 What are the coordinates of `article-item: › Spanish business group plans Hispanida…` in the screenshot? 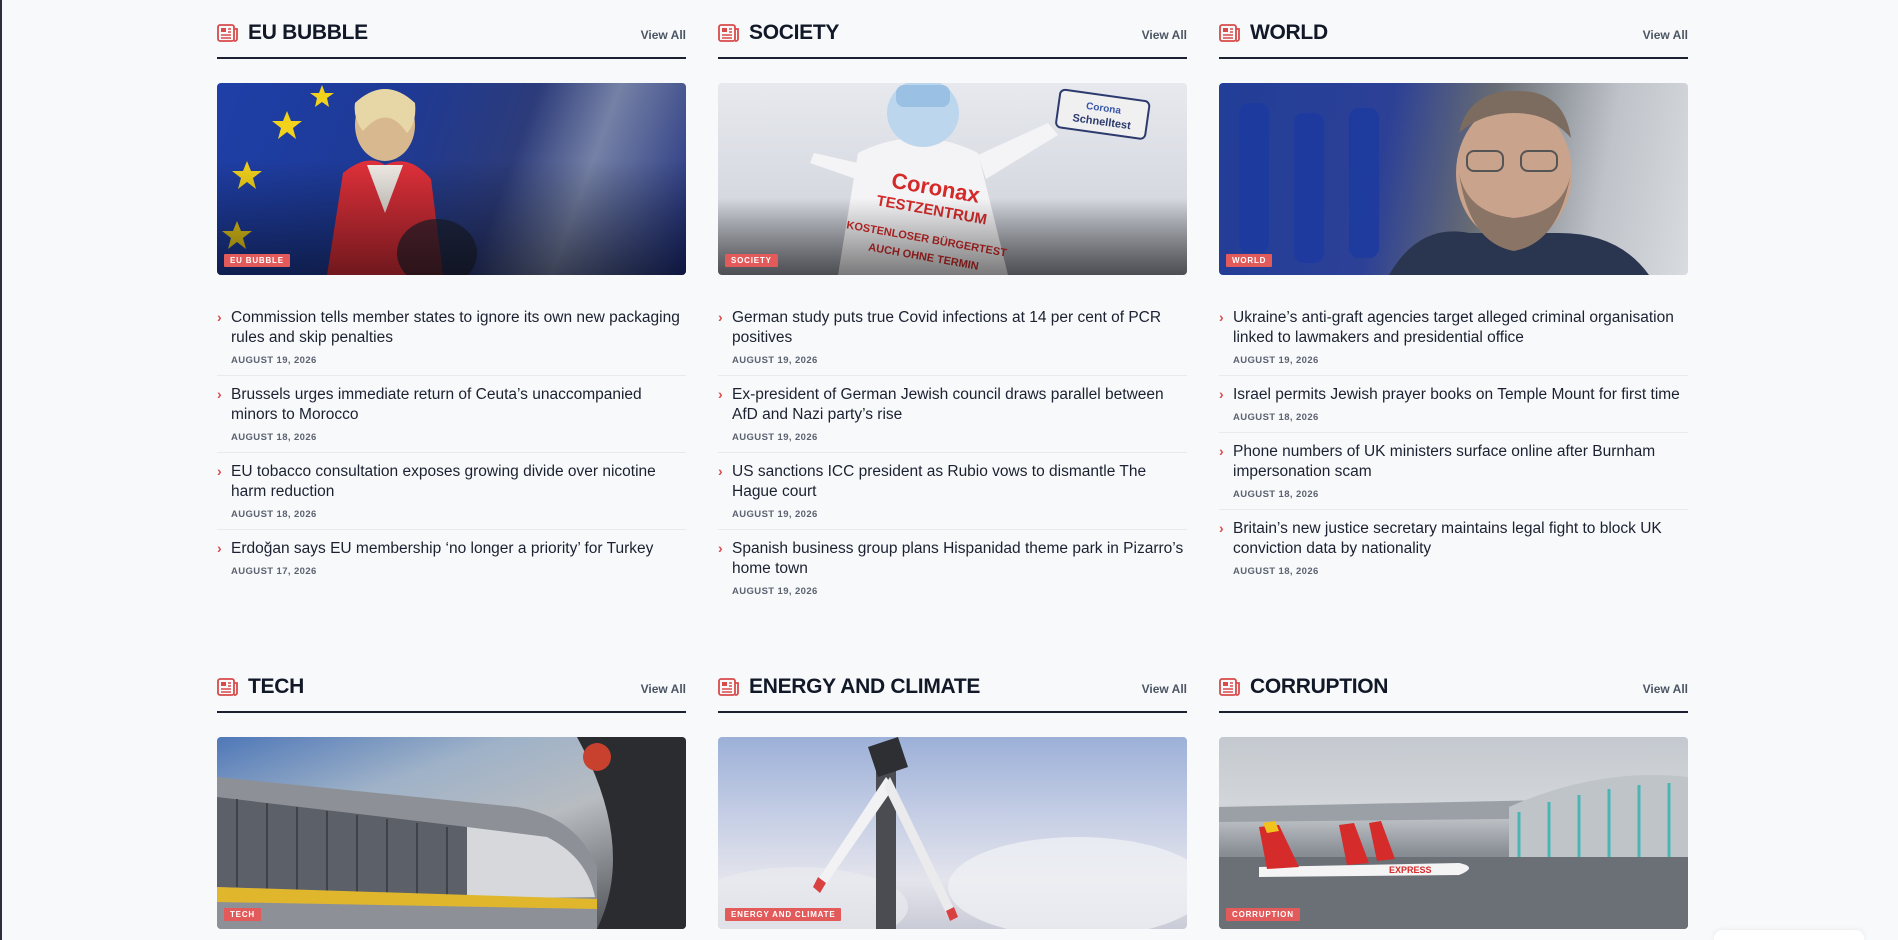 It's located at (952, 572).